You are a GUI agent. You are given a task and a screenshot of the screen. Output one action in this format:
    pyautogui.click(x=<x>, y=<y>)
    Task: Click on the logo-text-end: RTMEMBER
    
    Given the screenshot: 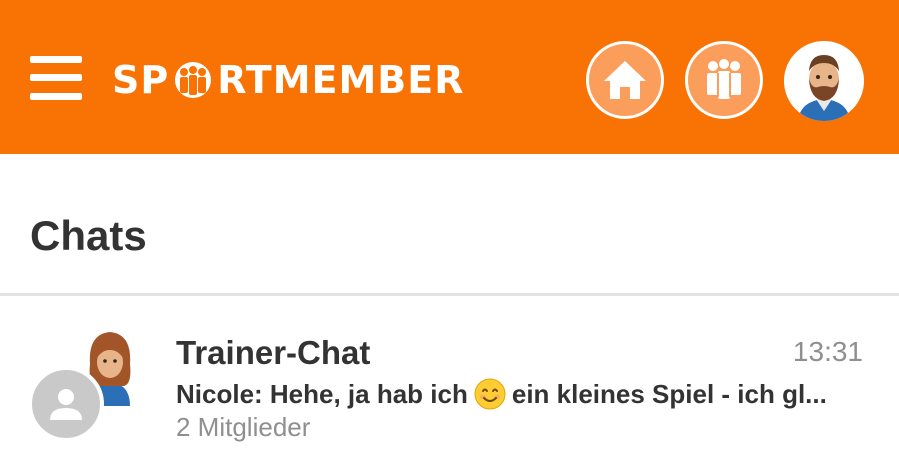 What is the action you would take?
    pyautogui.click(x=341, y=80)
    